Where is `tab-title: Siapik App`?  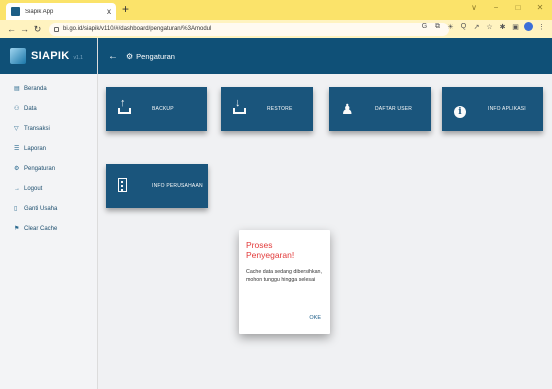
tab-title: Siapik App is located at coordinates (39, 11).